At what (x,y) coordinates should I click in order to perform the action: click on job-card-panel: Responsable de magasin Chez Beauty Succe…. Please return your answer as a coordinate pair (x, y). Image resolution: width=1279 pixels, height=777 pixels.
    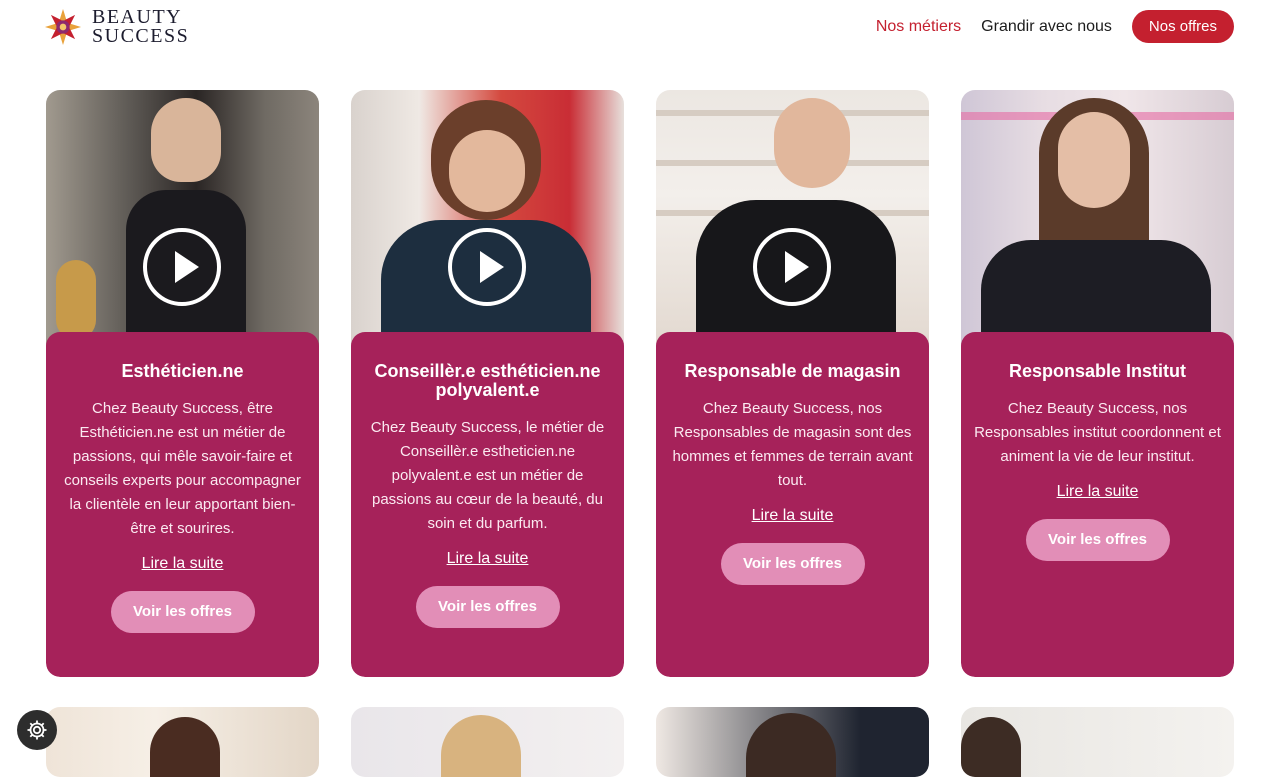
    Looking at the image, I should click on (792, 504).